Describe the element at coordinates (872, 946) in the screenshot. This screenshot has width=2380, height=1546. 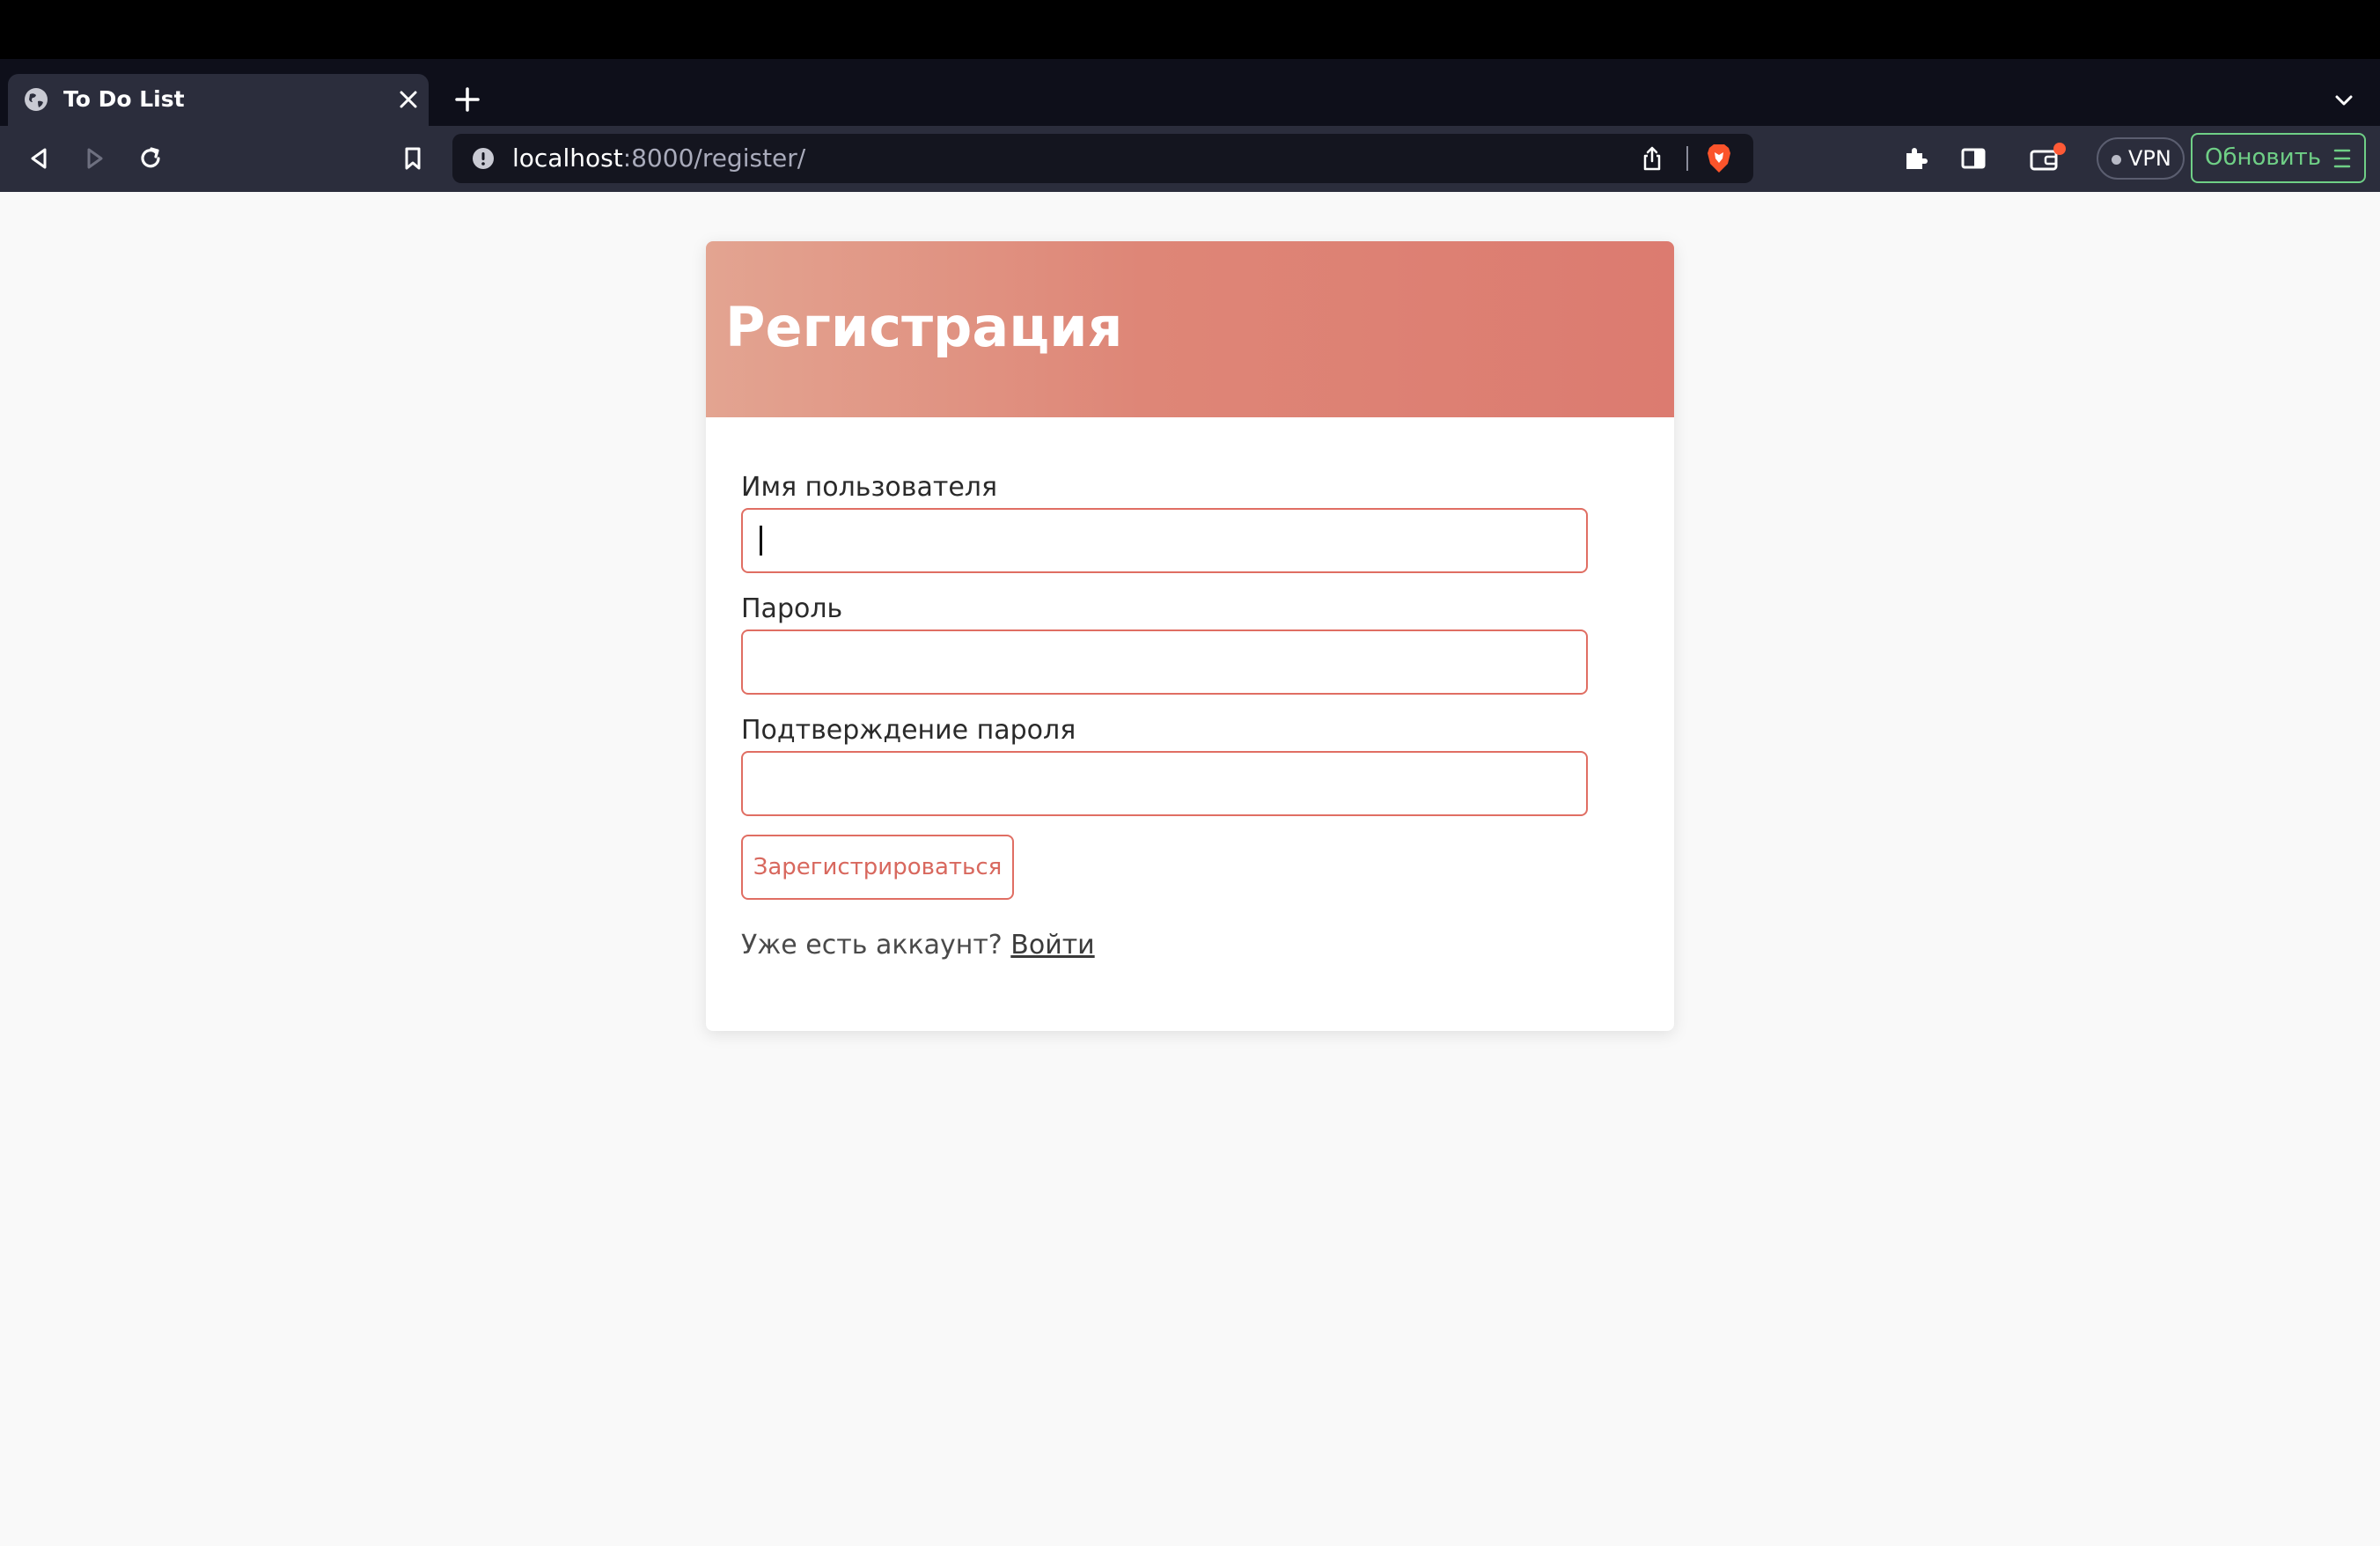
I see `login-prompt: Уже есть аккаунт?` at that location.